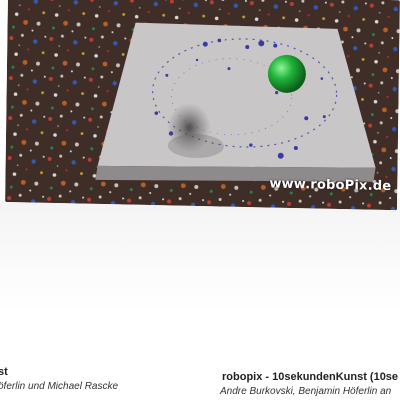 The width and height of the screenshot is (400, 400). I want to click on caption-left-title: st, so click(4, 372).